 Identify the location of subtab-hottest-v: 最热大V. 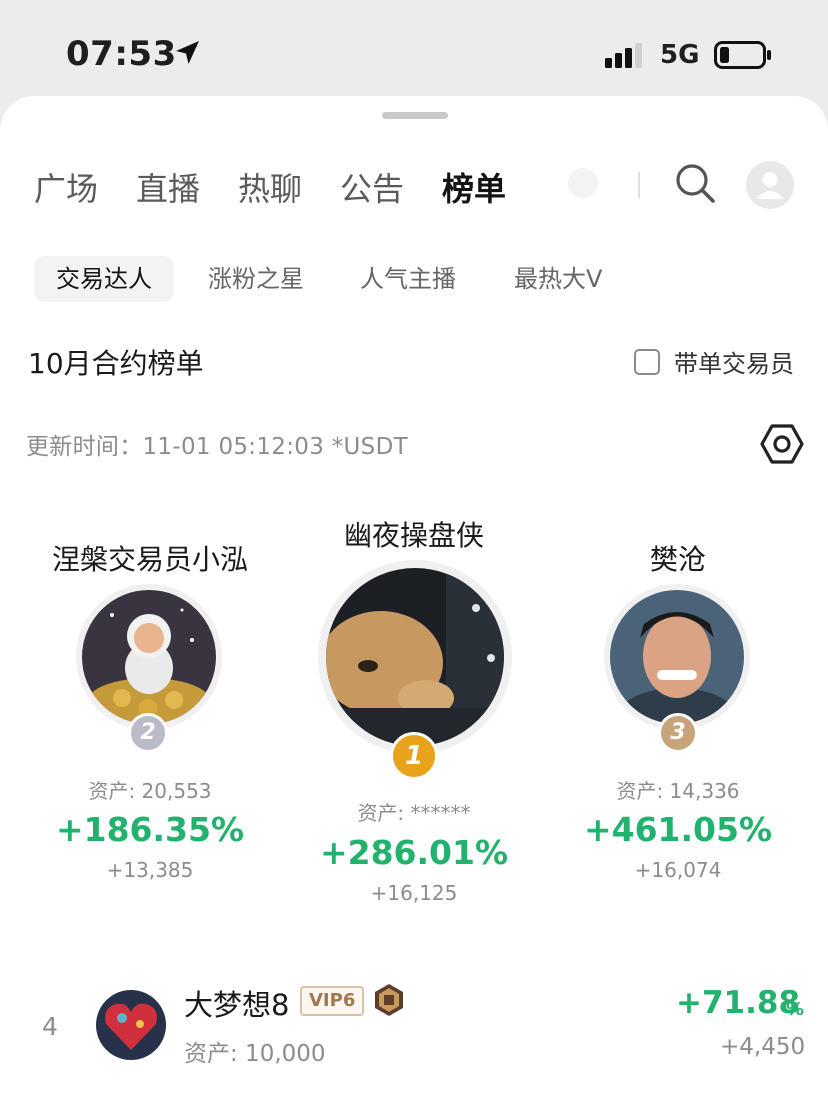
(558, 279).